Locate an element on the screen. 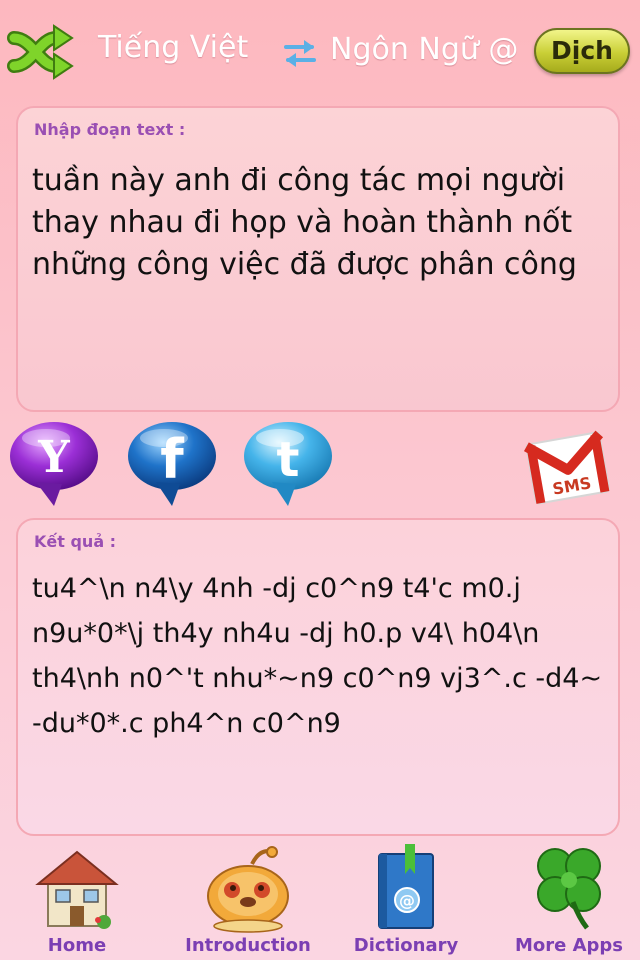  book-icon: @ is located at coordinates (406, 886).